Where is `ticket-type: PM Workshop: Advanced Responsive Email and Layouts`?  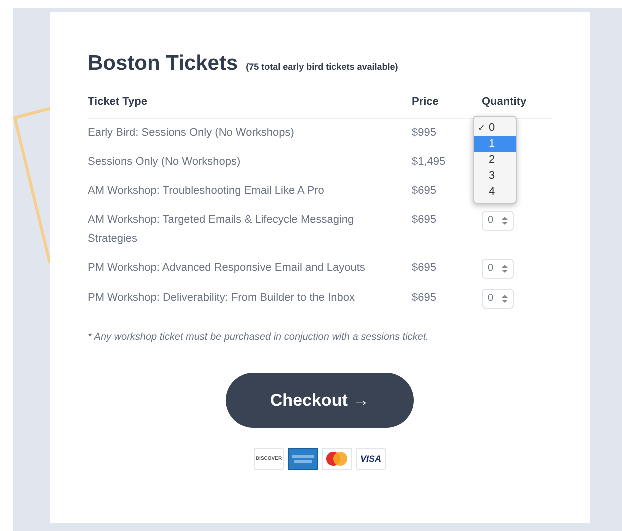
ticket-type: PM Workshop: Advanced Responsive Email and Layouts is located at coordinates (227, 268).